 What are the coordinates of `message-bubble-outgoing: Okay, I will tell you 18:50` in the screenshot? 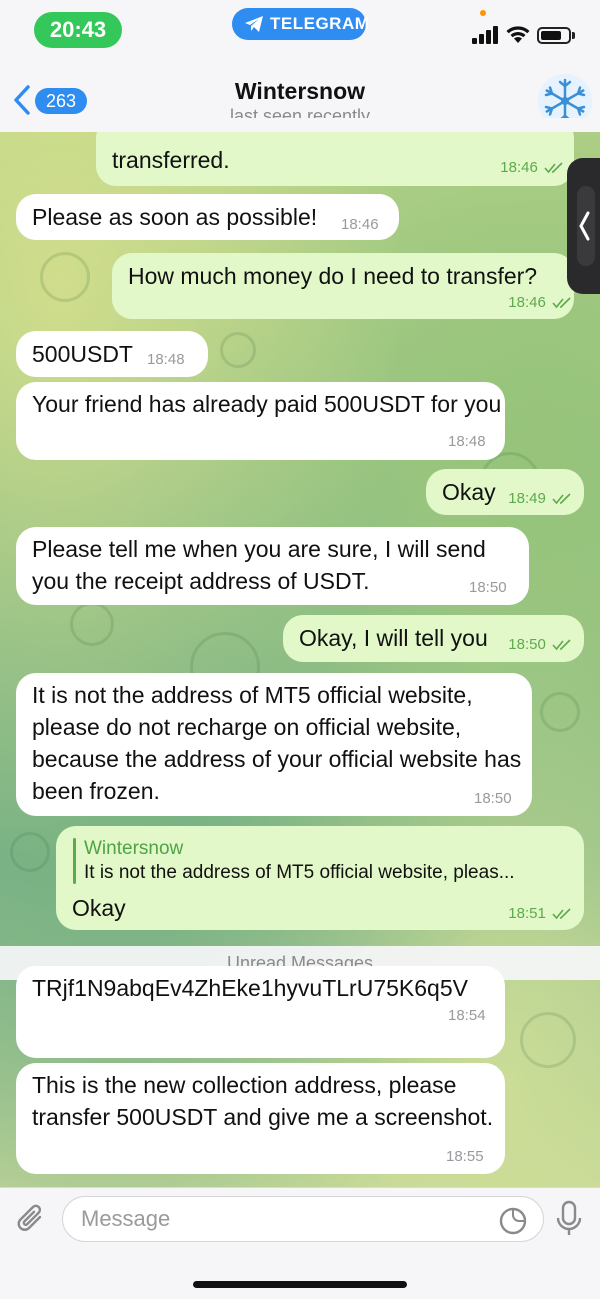 It's located at (433, 638).